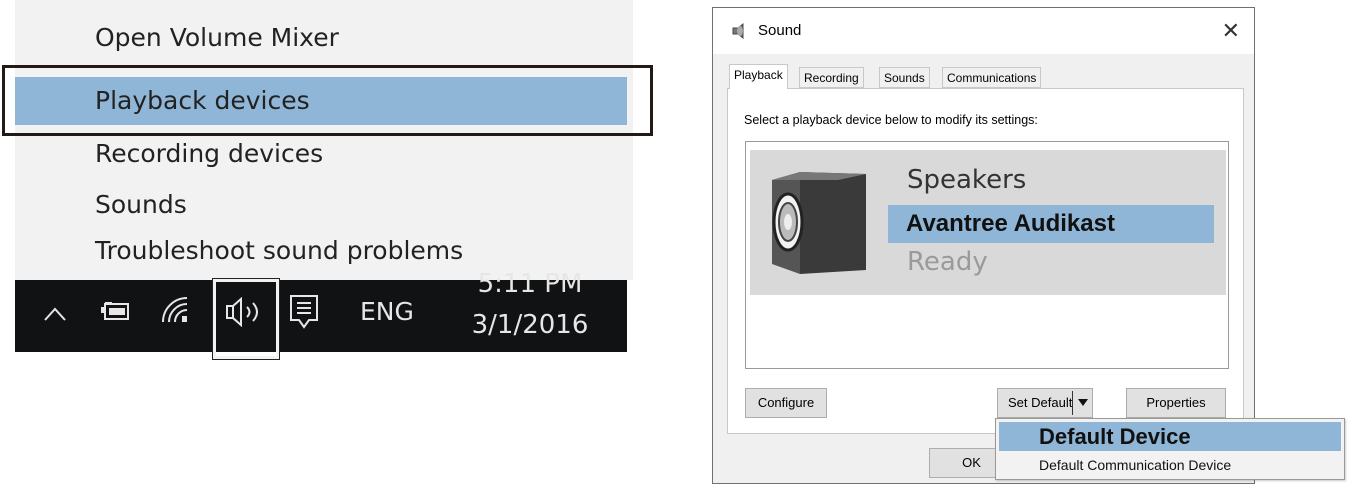 This screenshot has width=1351, height=487. Describe the element at coordinates (1051, 224) in the screenshot. I see `device-description: Avantree Audikast` at that location.